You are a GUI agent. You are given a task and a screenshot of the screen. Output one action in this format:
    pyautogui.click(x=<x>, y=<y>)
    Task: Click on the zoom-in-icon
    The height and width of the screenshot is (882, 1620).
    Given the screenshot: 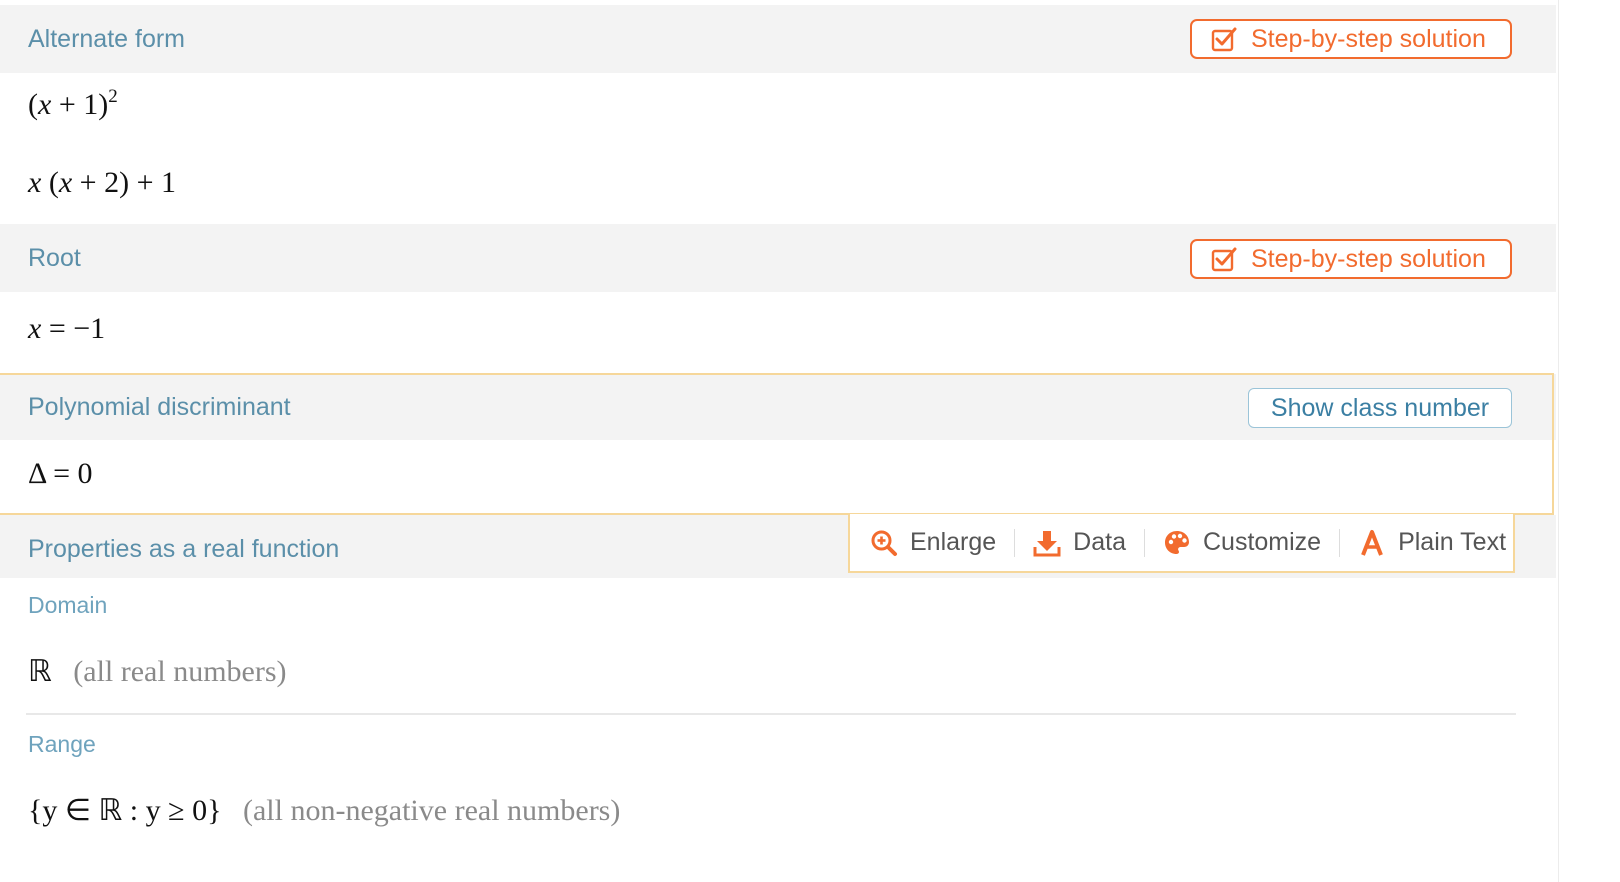 What is the action you would take?
    pyautogui.click(x=884, y=543)
    